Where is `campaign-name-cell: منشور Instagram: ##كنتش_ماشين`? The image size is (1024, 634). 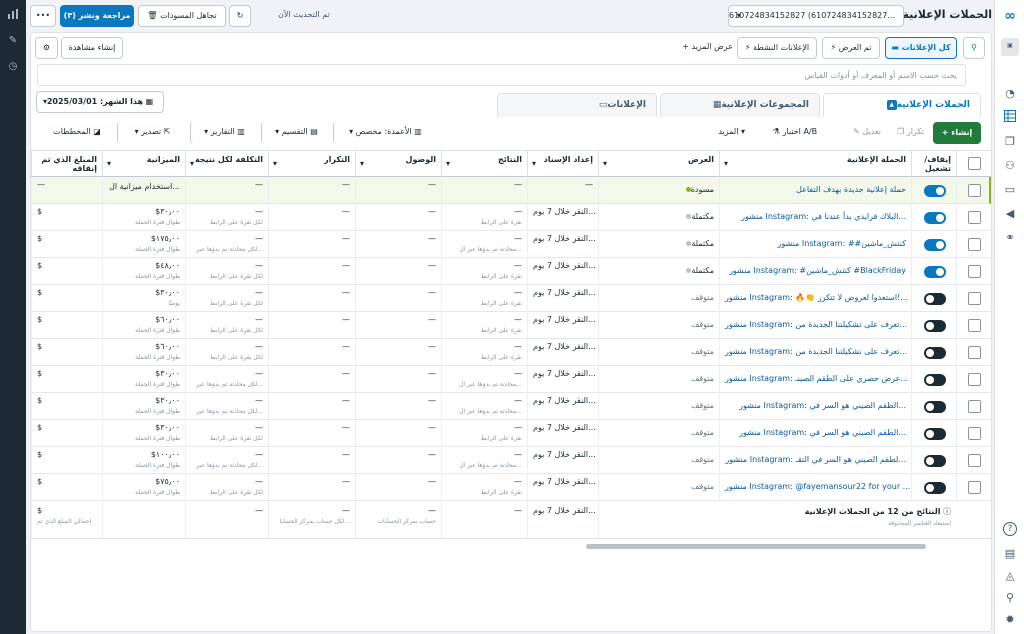 campaign-name-cell: منشور Instagram: ##كنتش_ماشين is located at coordinates (815, 244).